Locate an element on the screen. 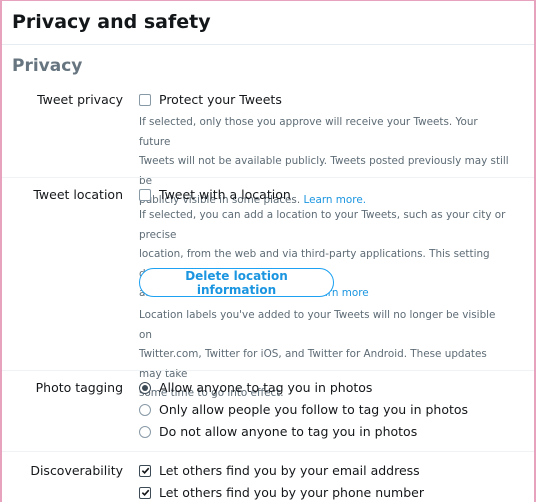  protect-tweets-option: Protect your Tweets is located at coordinates (210, 99).